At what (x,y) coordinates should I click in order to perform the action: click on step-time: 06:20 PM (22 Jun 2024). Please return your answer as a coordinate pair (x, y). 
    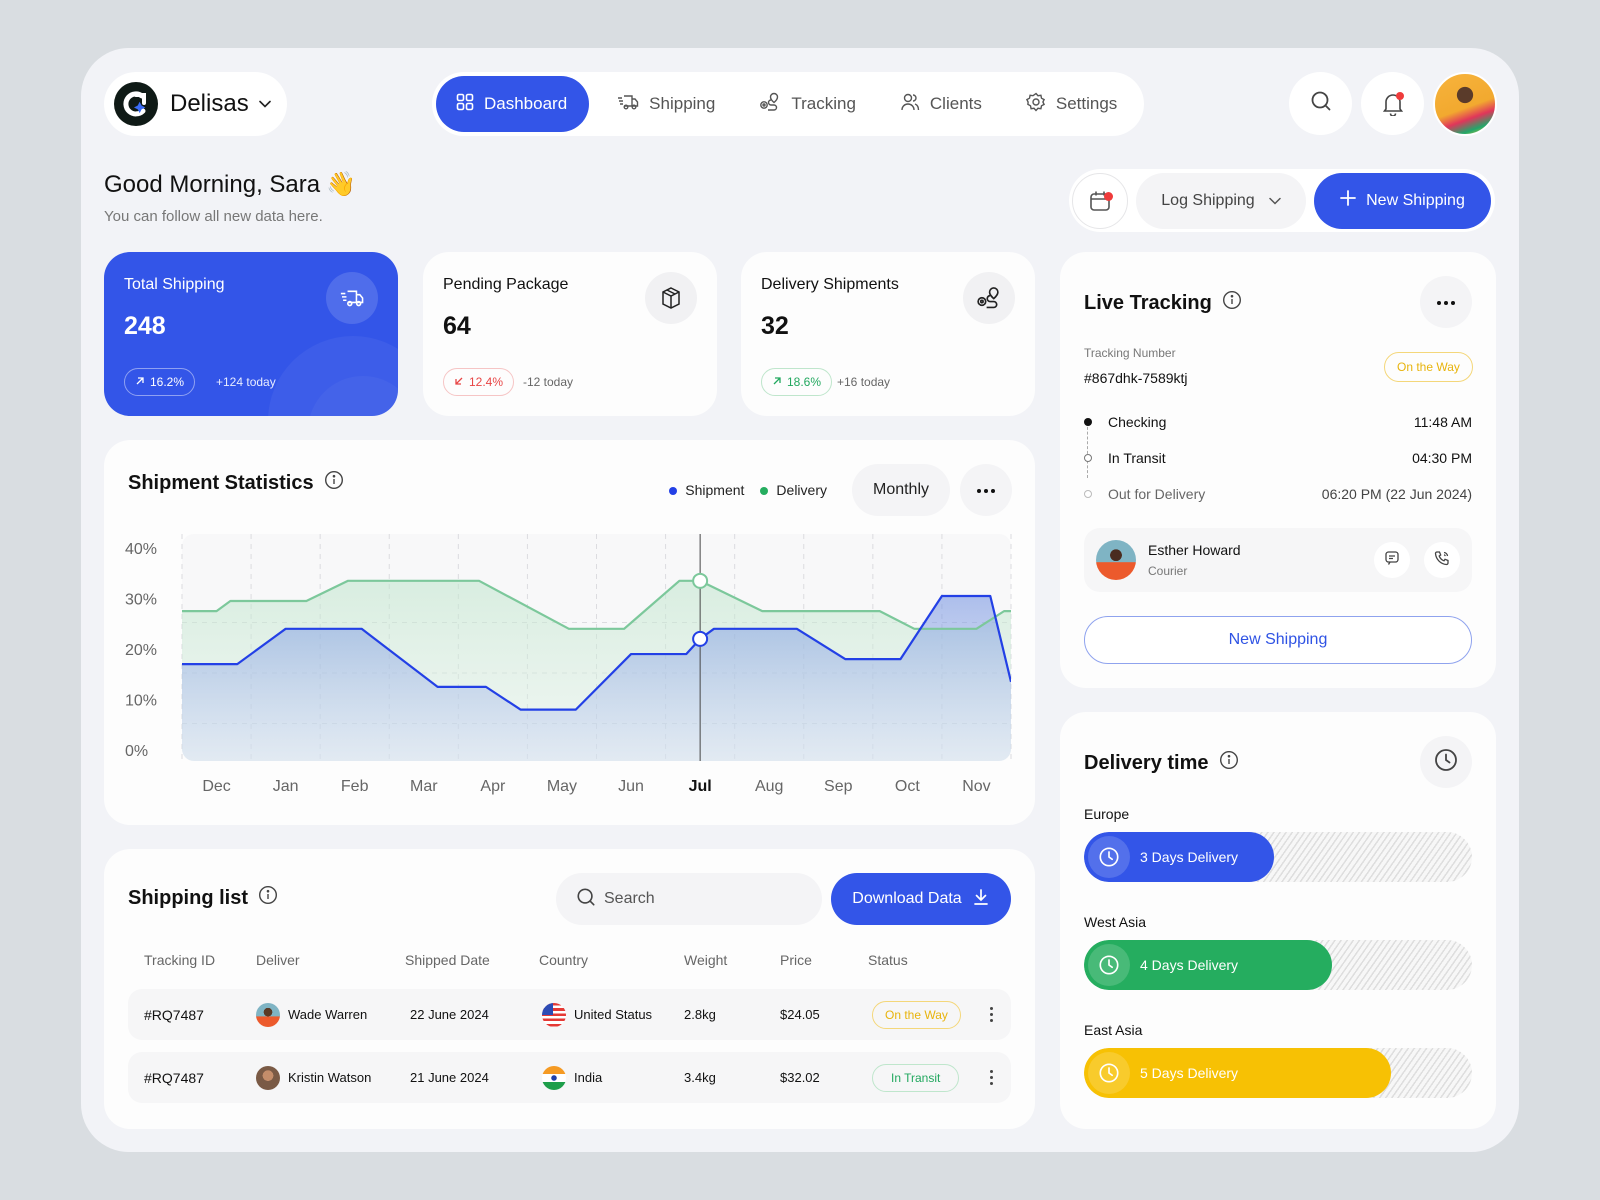
    Looking at the image, I should click on (1396, 494).